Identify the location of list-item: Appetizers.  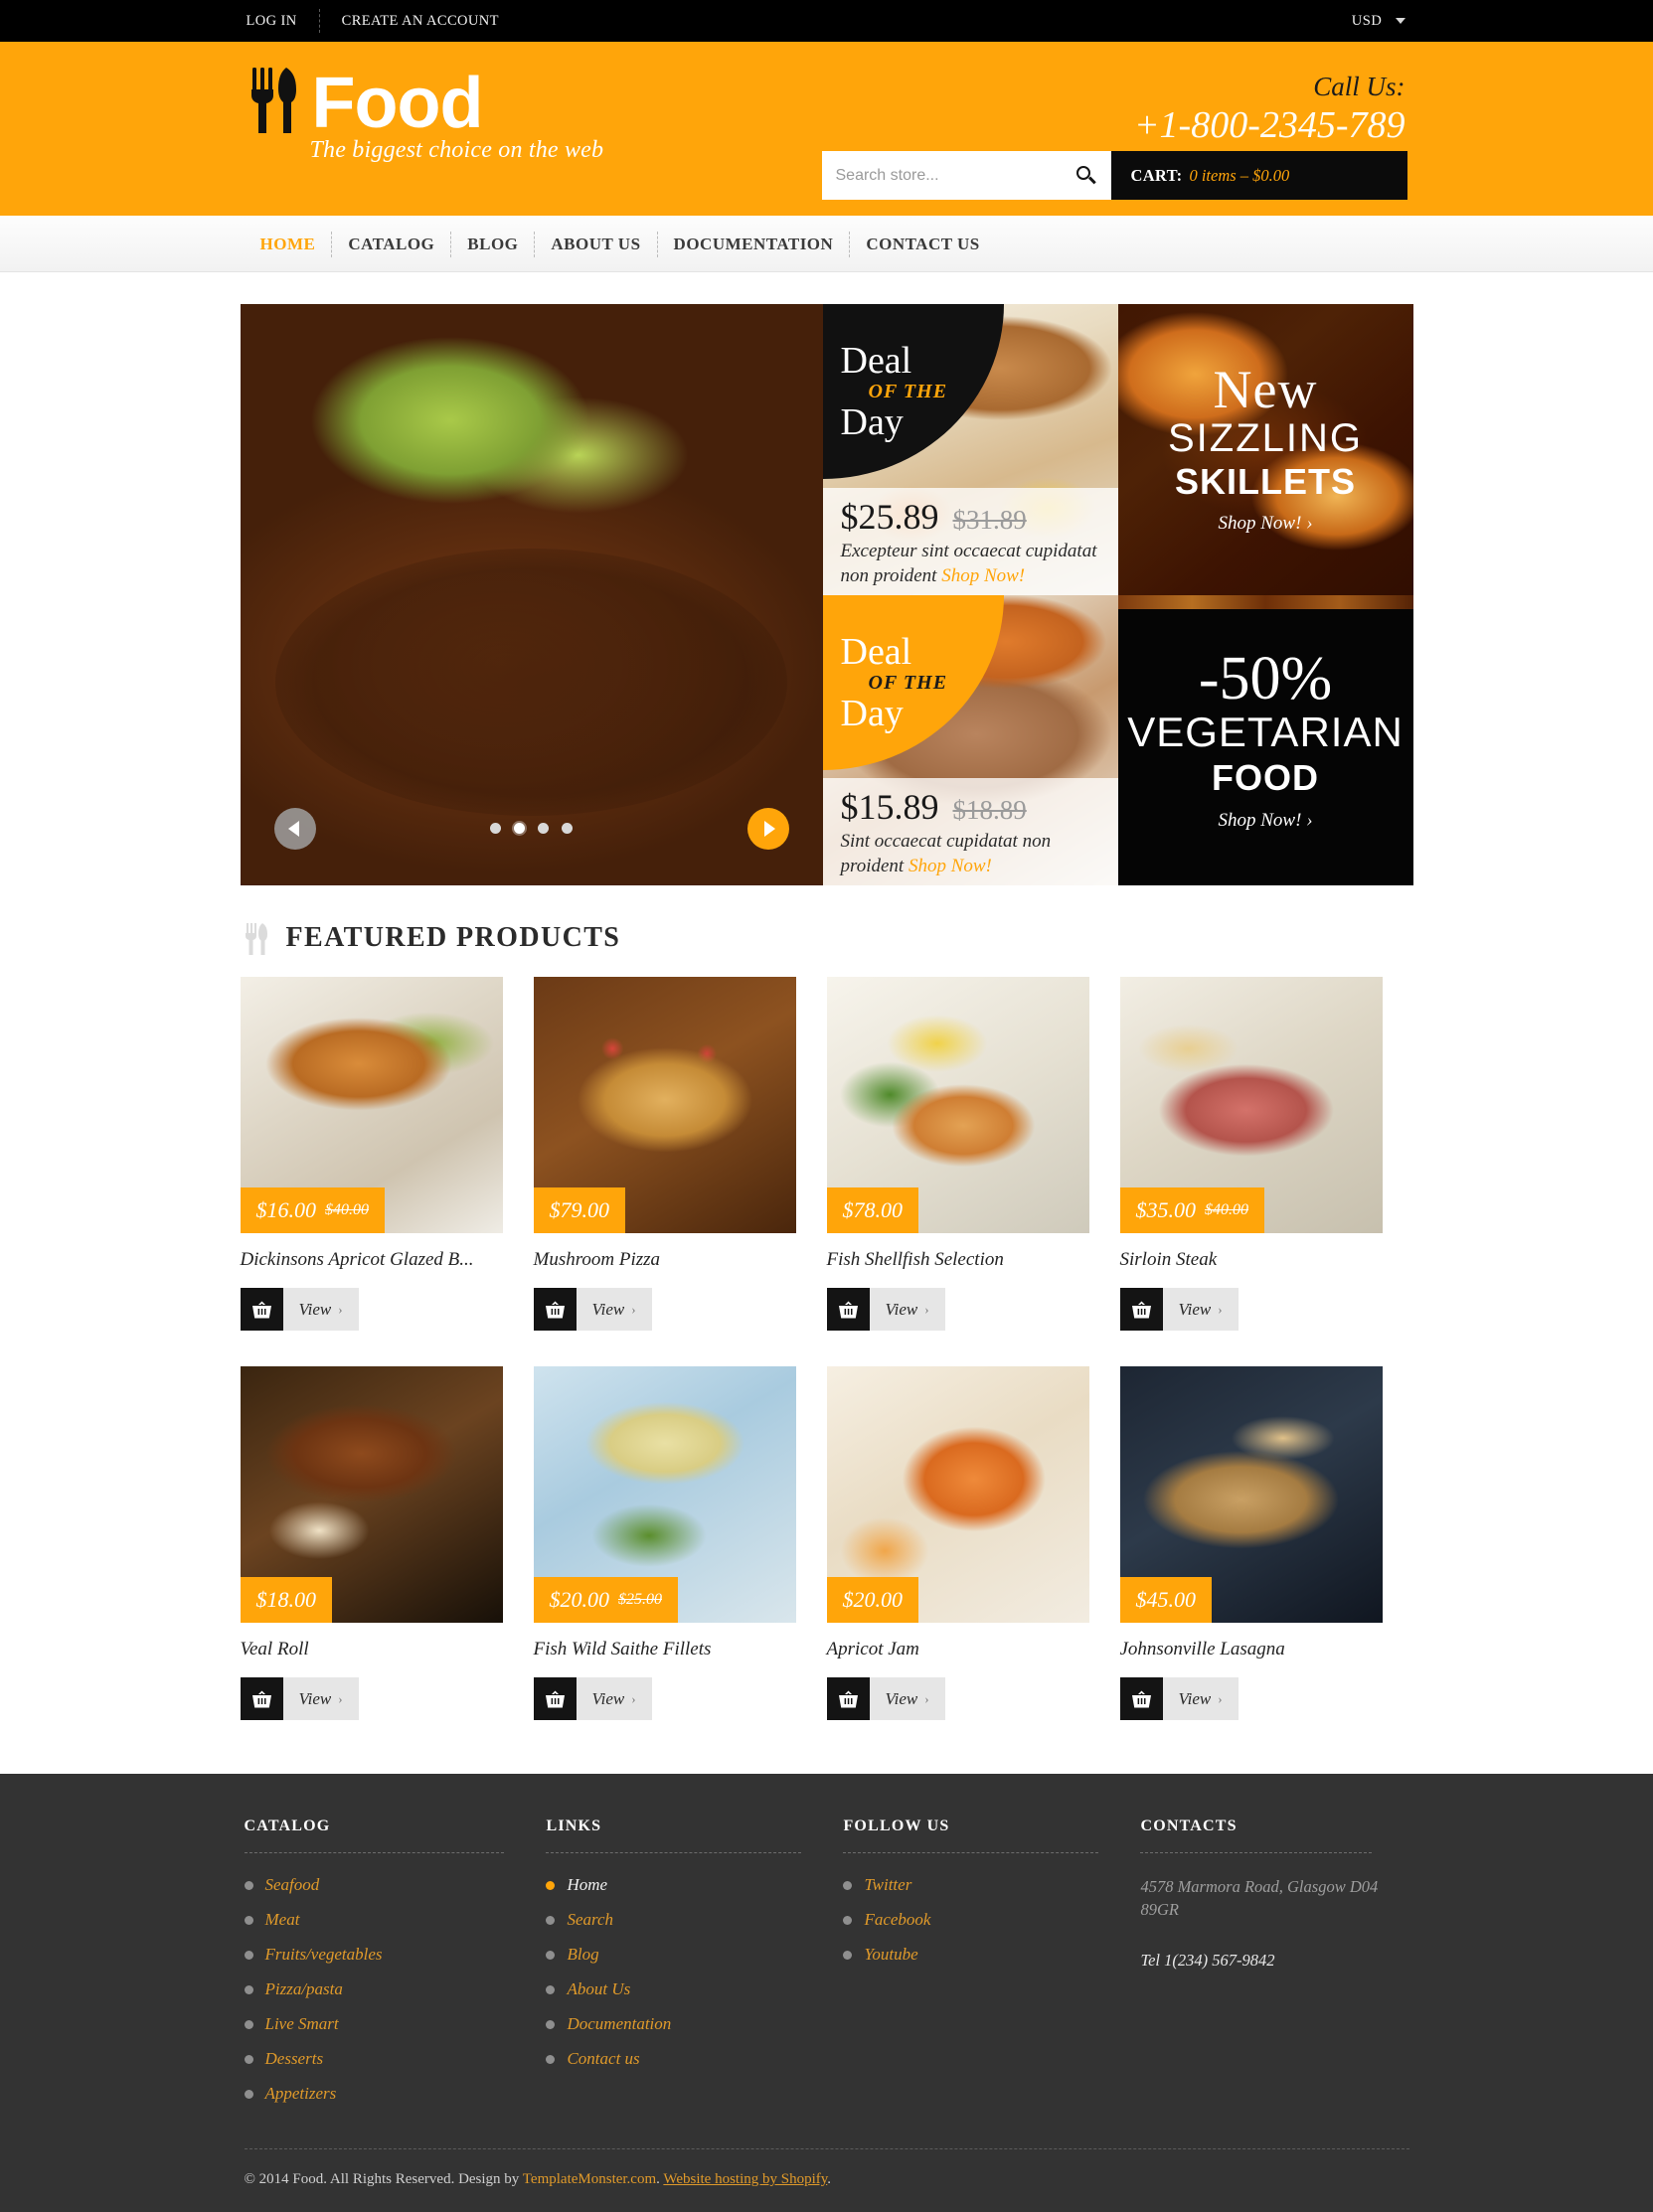
(395, 2094).